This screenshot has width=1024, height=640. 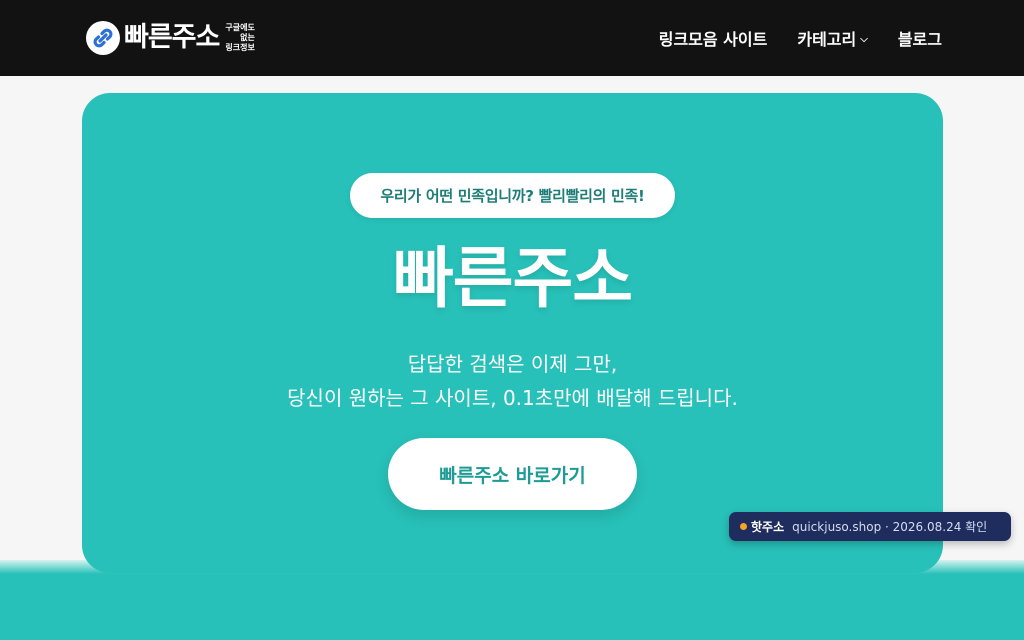 What do you see at coordinates (890, 527) in the screenshot?
I see `toast-info: quickjuso.shop · 2026.08.24 확인` at bounding box center [890, 527].